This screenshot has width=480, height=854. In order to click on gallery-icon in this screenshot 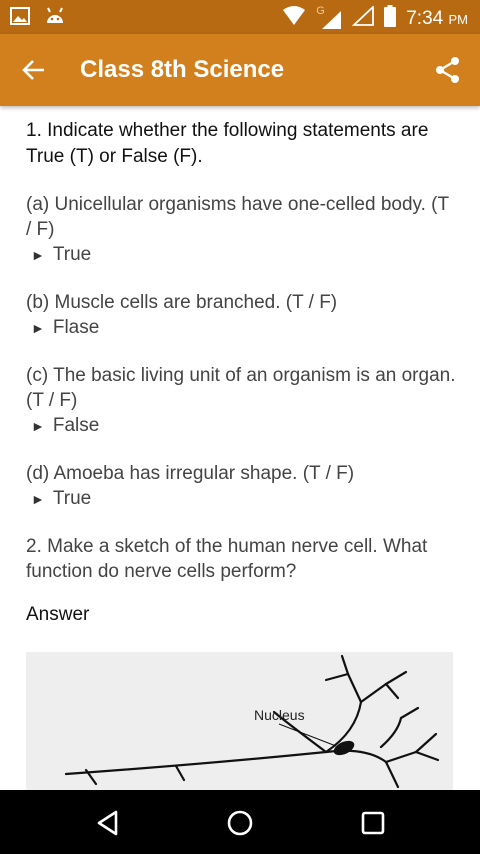, I will do `click(20, 18)`.